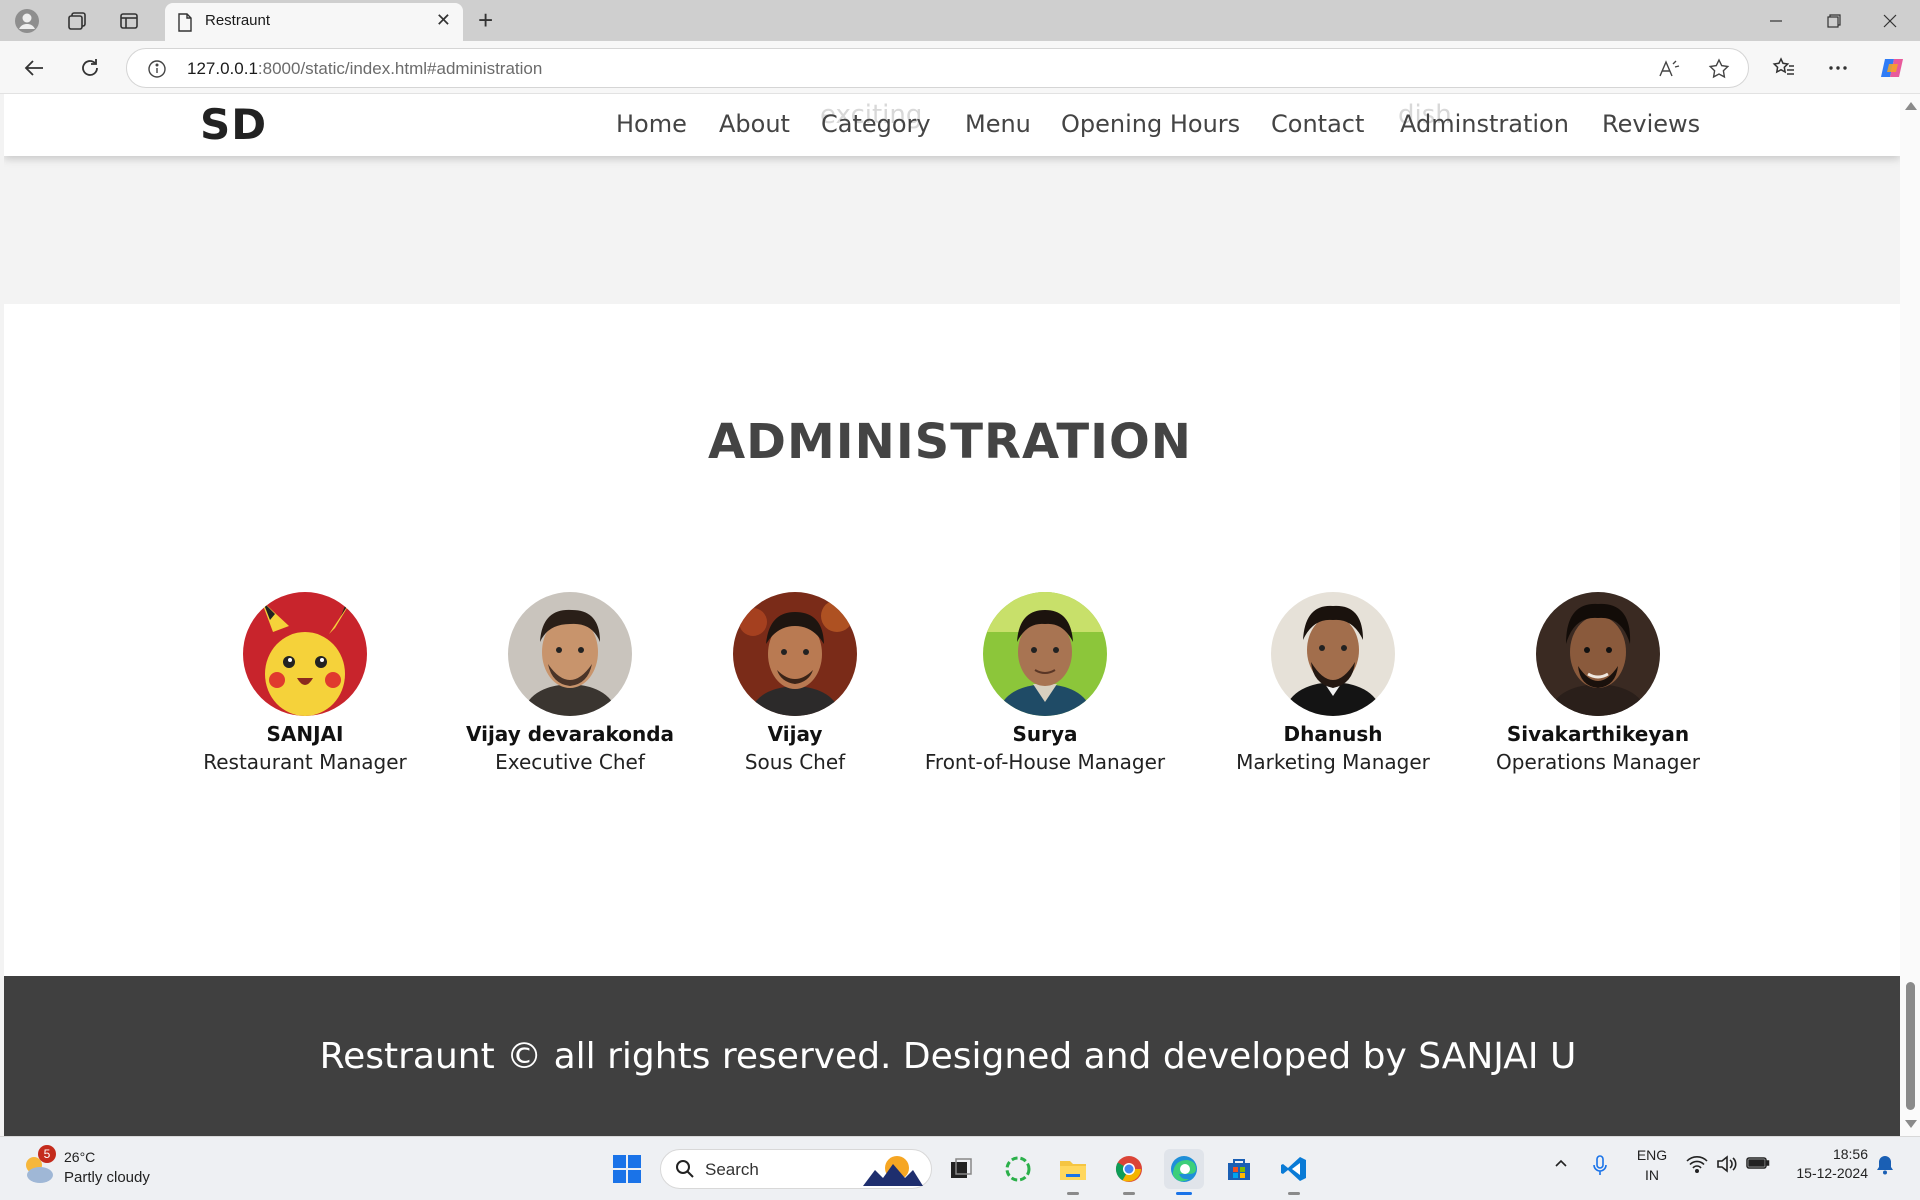 This screenshot has height=1200, width=1920. What do you see at coordinates (305, 734) in the screenshot?
I see `member-name: SANJAI` at bounding box center [305, 734].